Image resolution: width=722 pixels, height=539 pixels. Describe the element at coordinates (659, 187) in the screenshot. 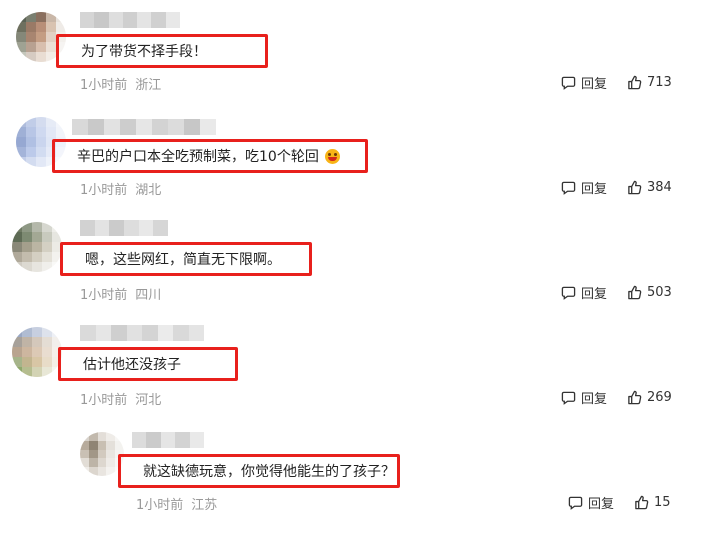

I see `like-count: 384` at that location.